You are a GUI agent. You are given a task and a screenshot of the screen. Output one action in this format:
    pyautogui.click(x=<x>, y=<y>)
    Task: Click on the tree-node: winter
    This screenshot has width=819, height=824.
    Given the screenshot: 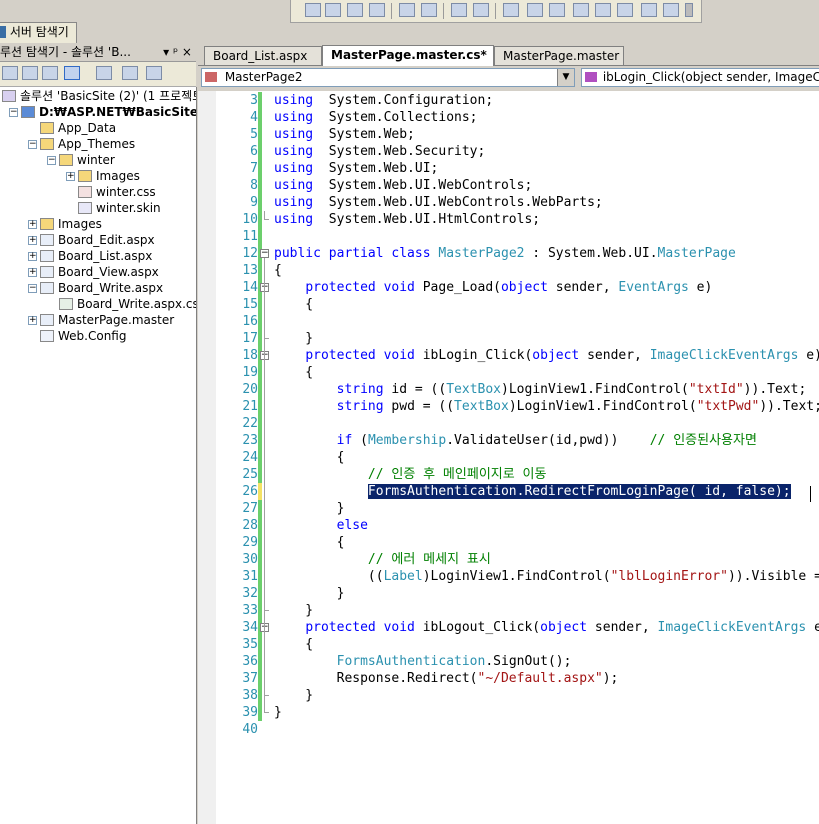 What is the action you would take?
    pyautogui.click(x=87, y=160)
    